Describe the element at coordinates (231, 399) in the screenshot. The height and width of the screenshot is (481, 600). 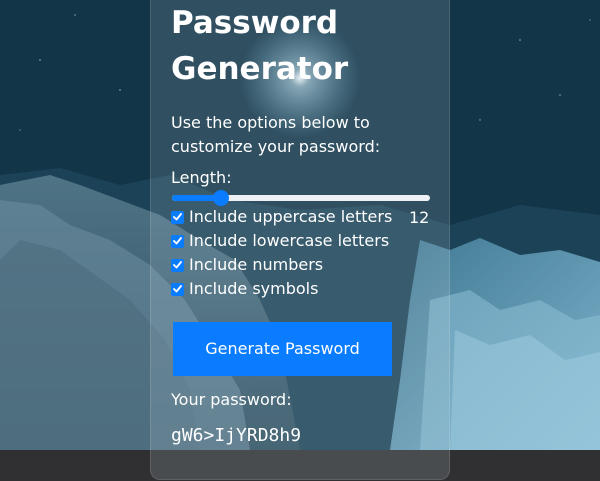
I see `result-label: Your password:` at that location.